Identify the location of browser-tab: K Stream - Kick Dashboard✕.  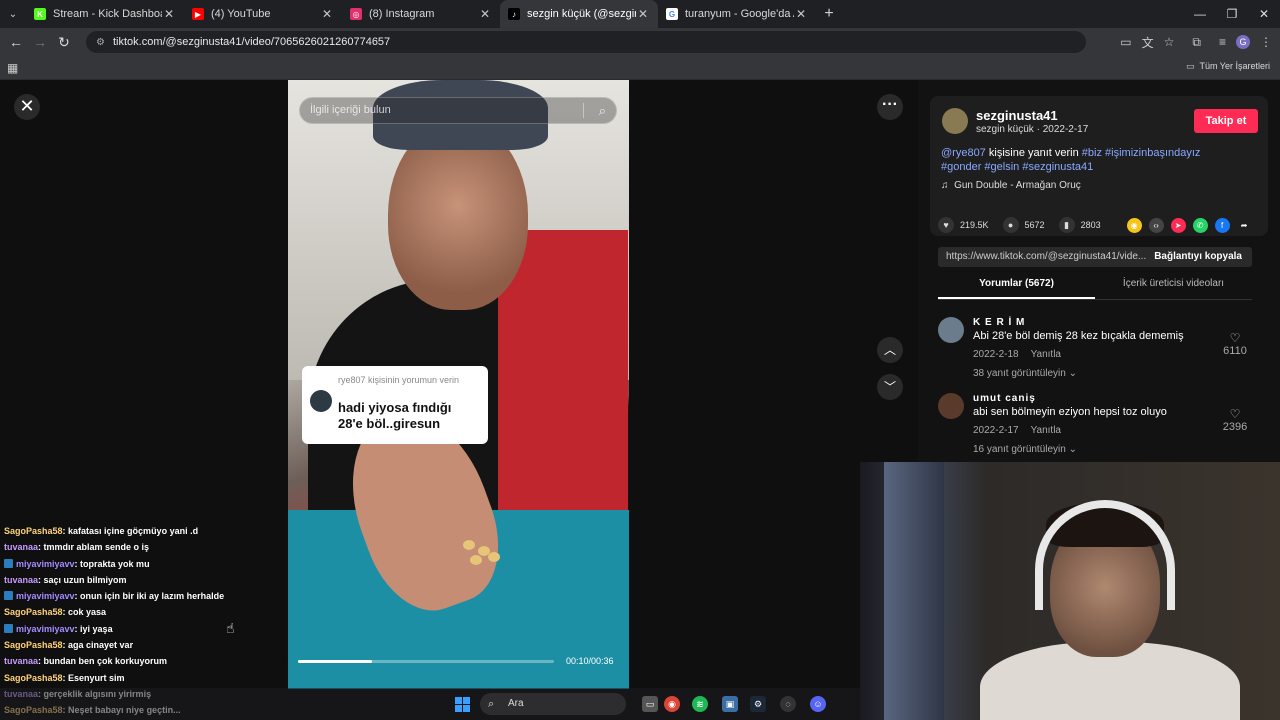
(105, 14).